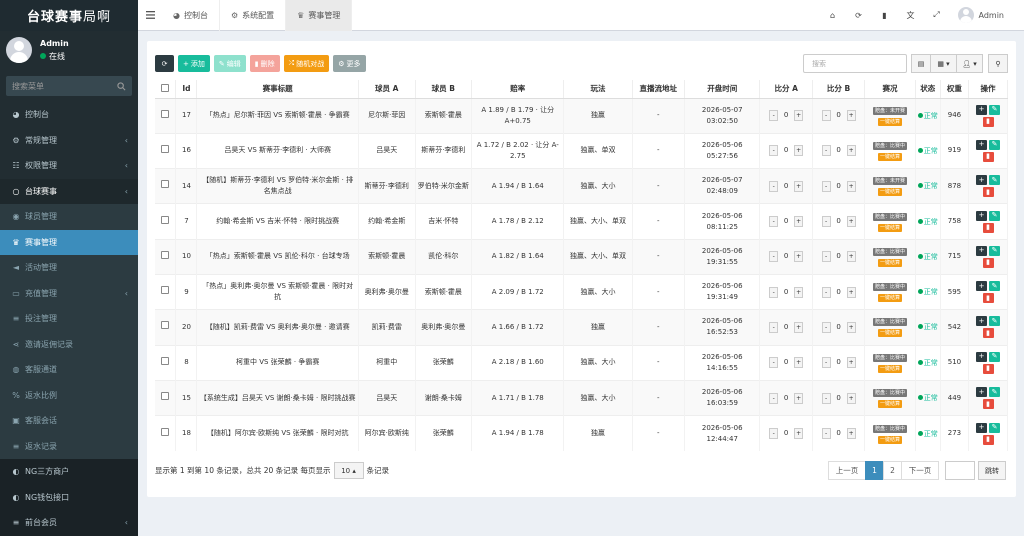 The width and height of the screenshot is (1024, 536). What do you see at coordinates (859, 15) in the screenshot?
I see `refresh-icon: ⟳` at bounding box center [859, 15].